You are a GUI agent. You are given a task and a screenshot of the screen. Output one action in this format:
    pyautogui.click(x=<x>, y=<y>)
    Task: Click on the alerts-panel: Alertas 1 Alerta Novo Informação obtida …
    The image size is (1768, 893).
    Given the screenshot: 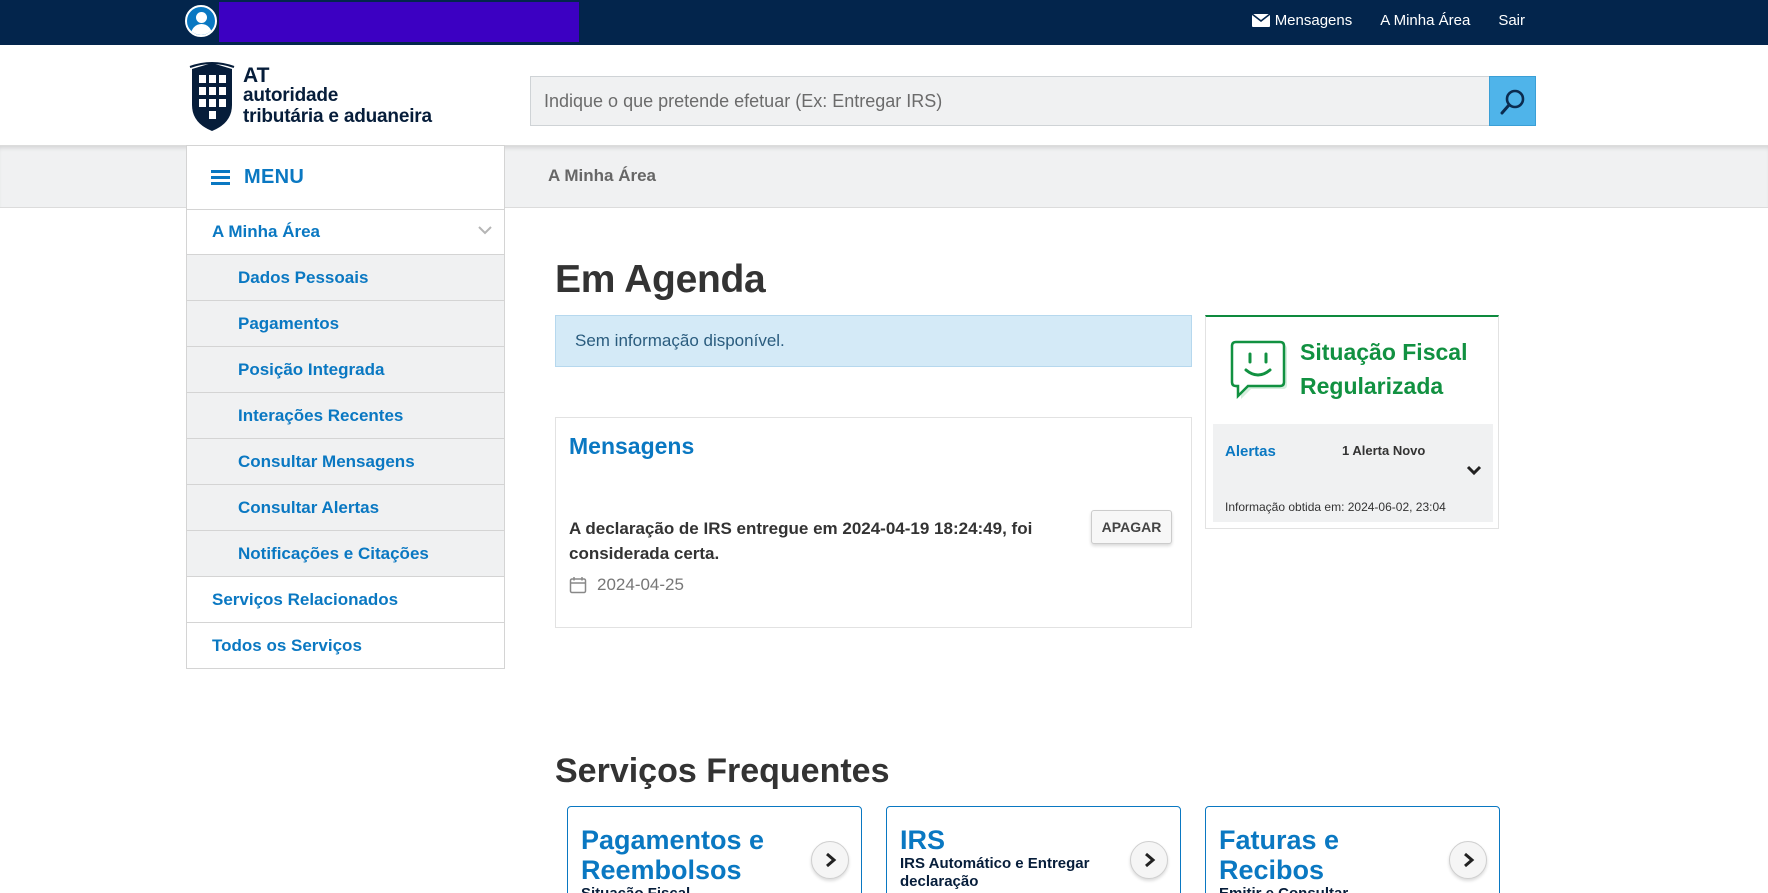 What is the action you would take?
    pyautogui.click(x=1353, y=473)
    